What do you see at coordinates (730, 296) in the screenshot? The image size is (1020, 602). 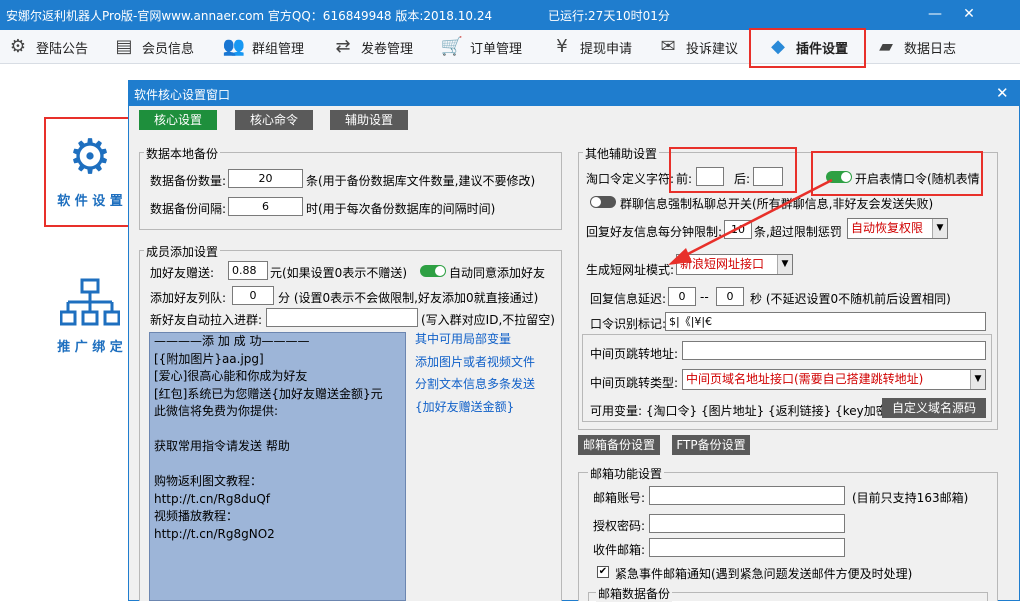 I see `reply-delay-to-input: 0` at bounding box center [730, 296].